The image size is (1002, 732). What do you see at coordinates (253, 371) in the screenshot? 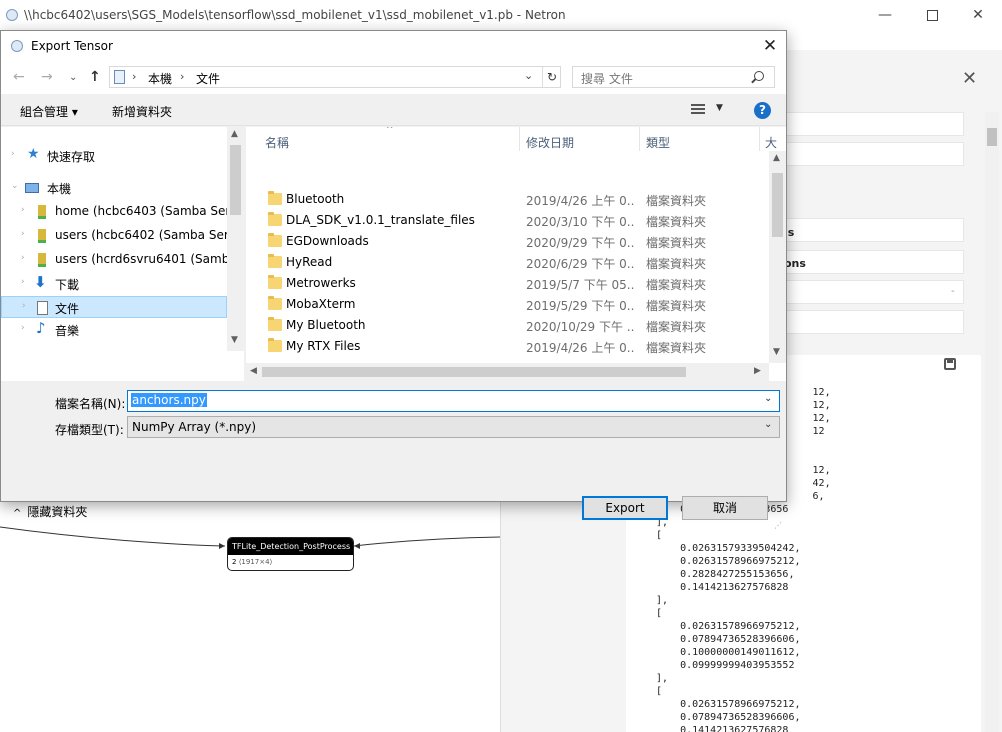
I see `scroll-left-icon: ◀` at bounding box center [253, 371].